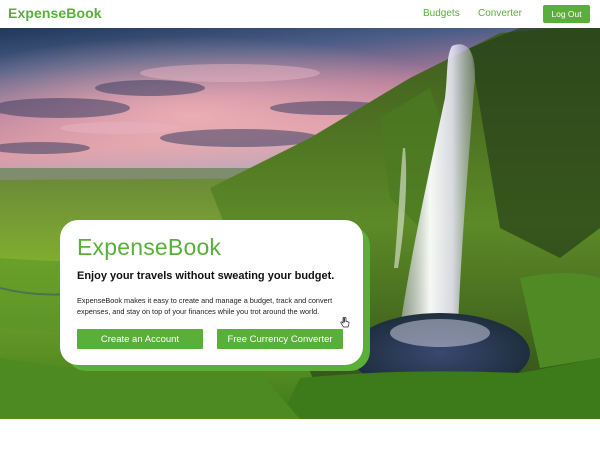 Image resolution: width=600 pixels, height=462 pixels. What do you see at coordinates (55, 13) in the screenshot?
I see `brand-logo: ExpenseBook` at bounding box center [55, 13].